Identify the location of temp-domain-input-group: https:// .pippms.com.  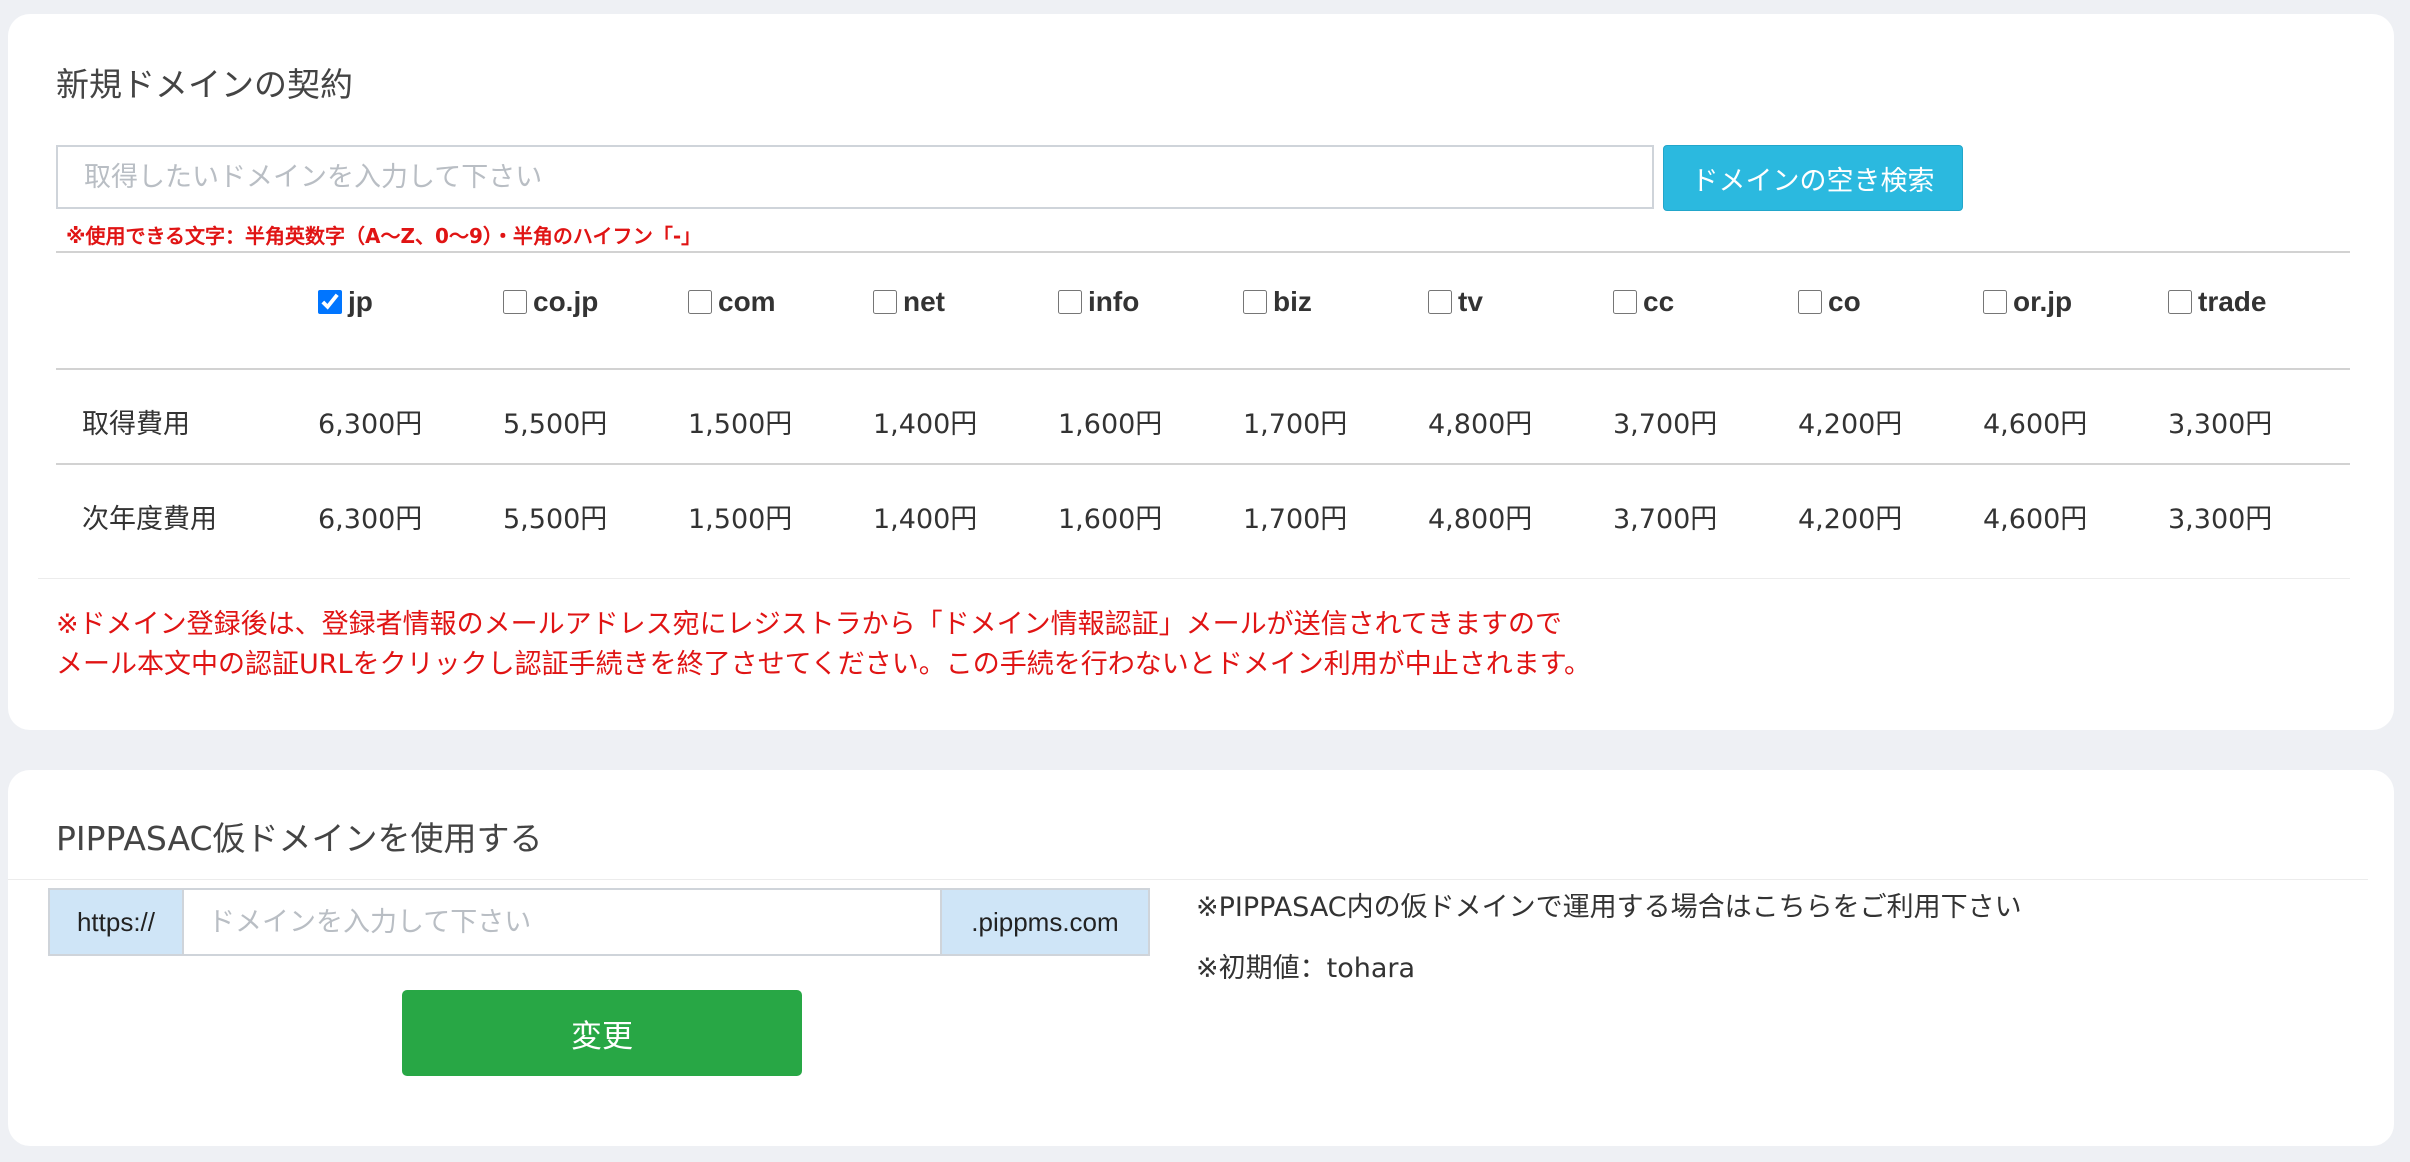
(599, 922).